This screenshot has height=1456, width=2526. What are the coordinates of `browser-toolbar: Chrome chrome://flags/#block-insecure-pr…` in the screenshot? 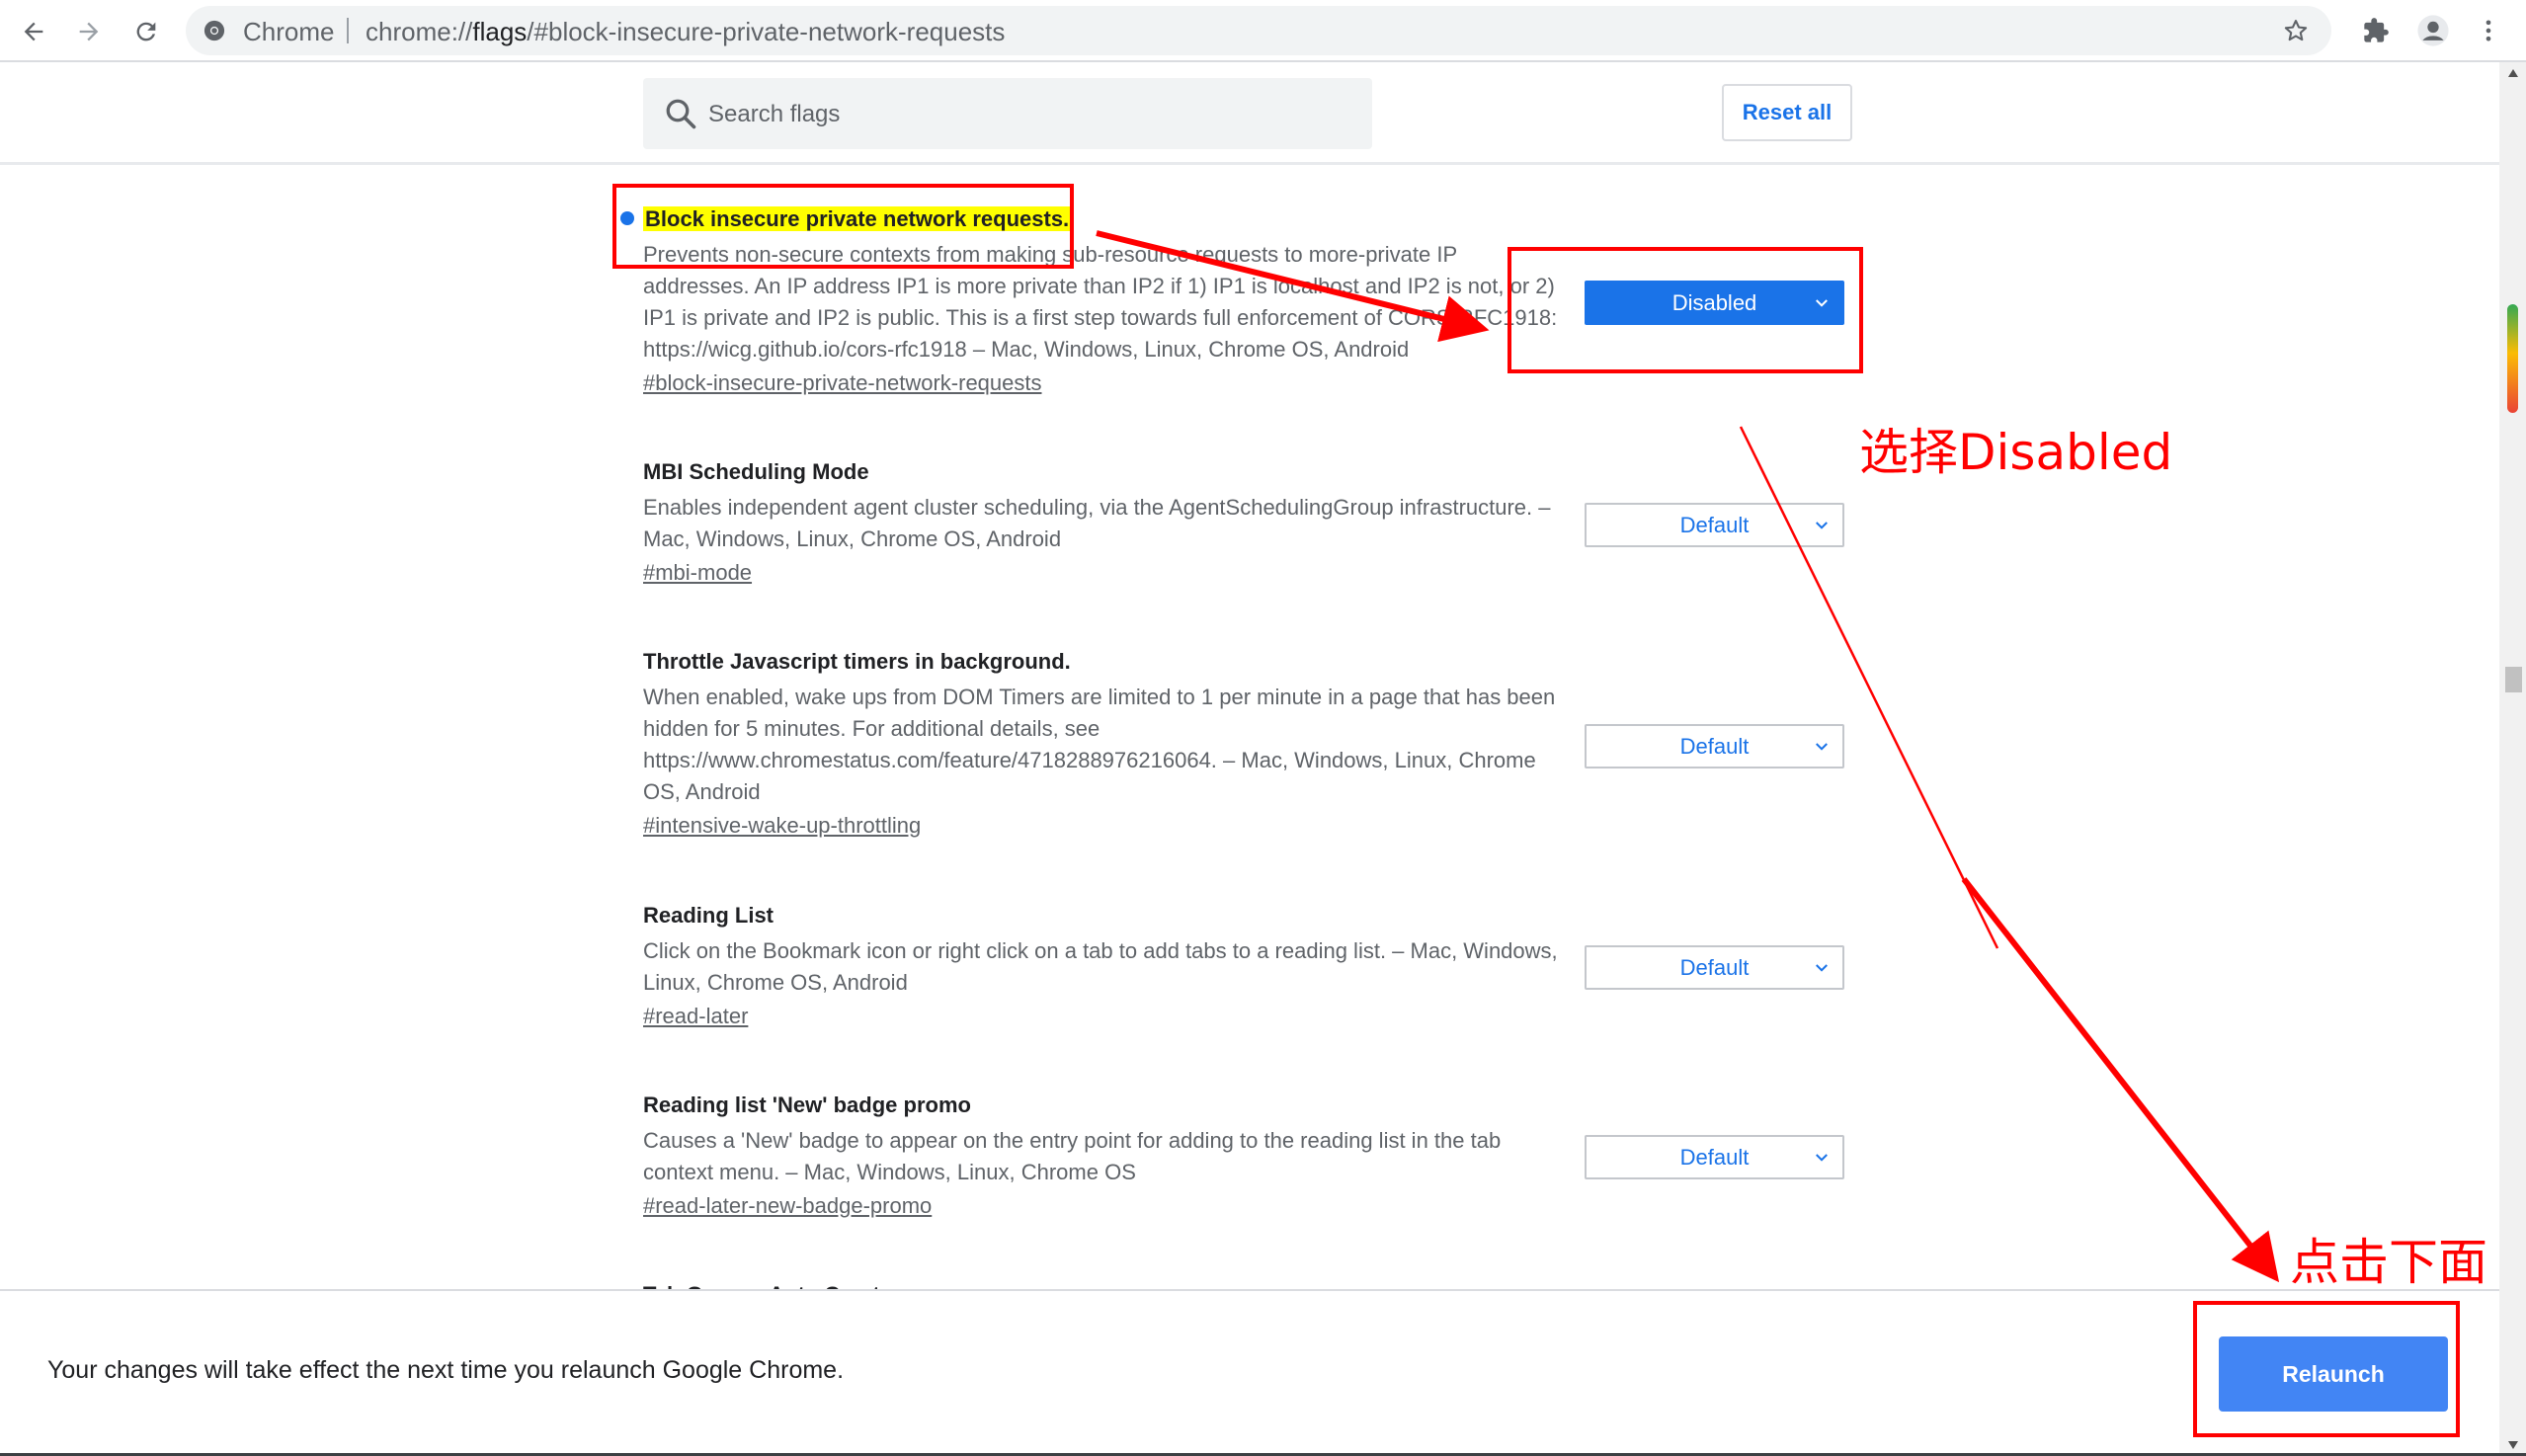 It's located at (1263, 31).